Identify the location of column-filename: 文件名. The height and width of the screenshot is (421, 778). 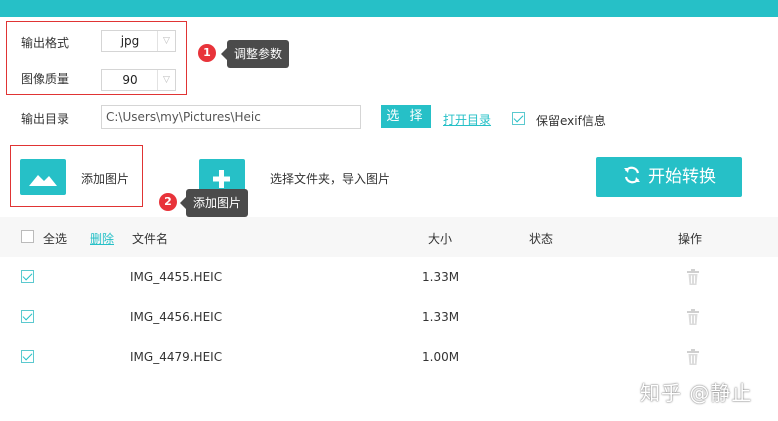
(150, 239).